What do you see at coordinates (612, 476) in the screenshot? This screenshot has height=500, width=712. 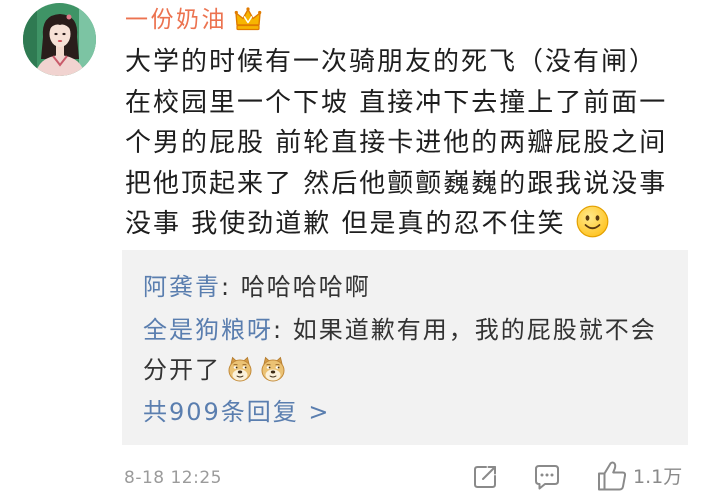 I see `thumbs-up-icon` at bounding box center [612, 476].